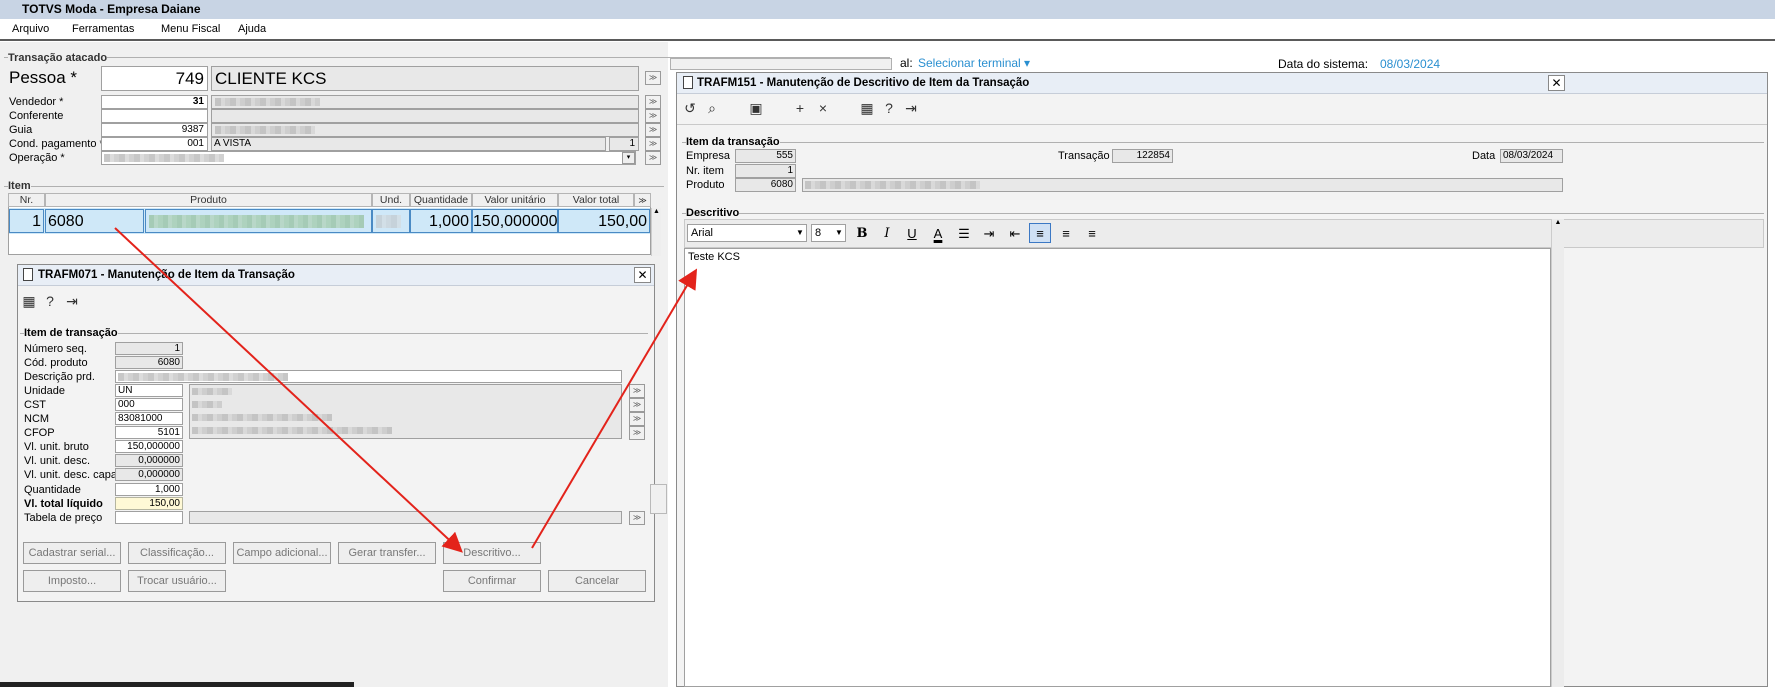 This screenshot has height=687, width=1775. Describe the element at coordinates (614, 408) in the screenshot. I see `arrow-to-editor` at that location.